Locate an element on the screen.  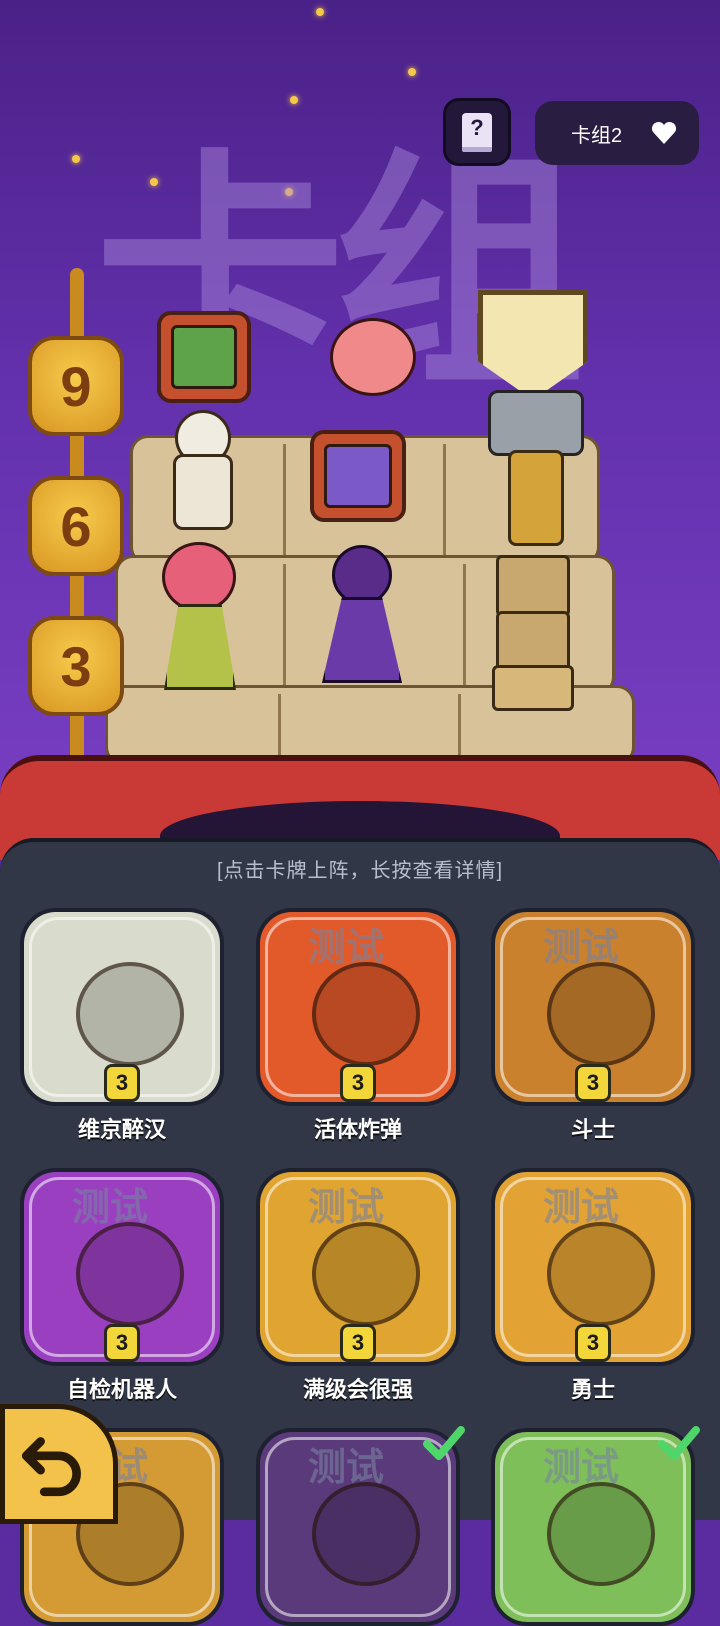
unit-crate-screen is located at coordinates (358, 476).